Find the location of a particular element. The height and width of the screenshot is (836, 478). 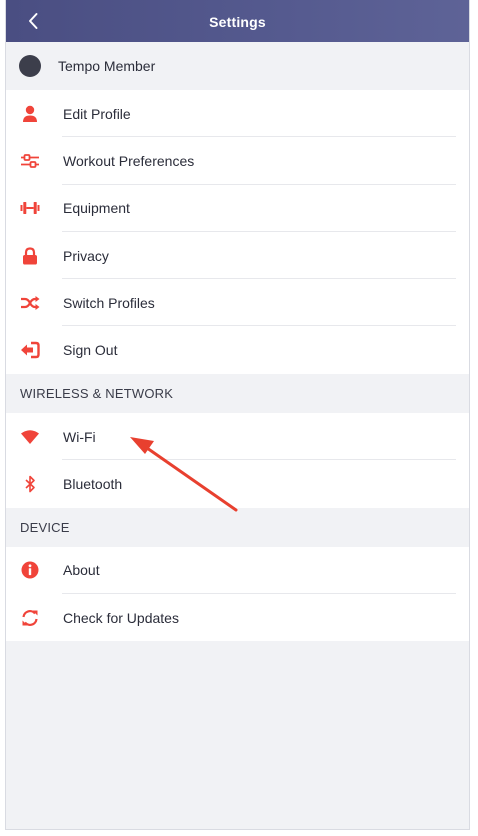

device-menu: About Check for Updates is located at coordinates (237, 594).